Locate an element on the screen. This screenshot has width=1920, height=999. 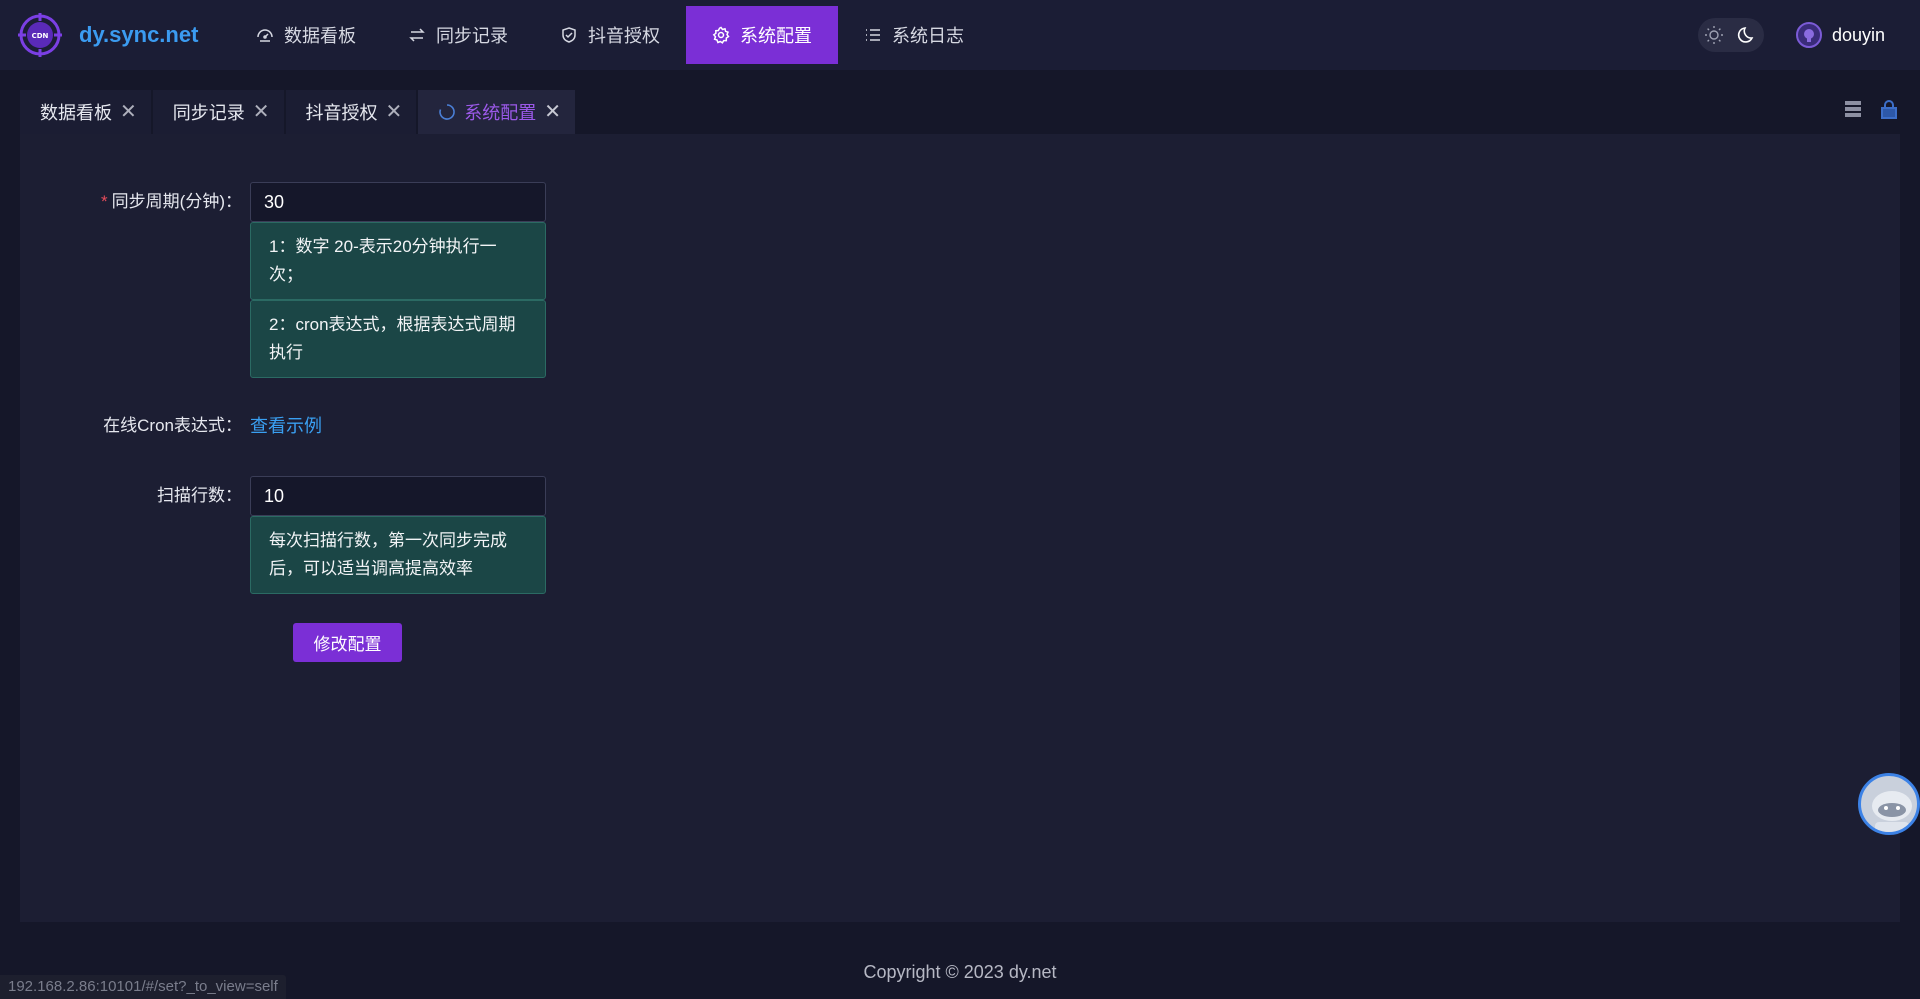
nav-label: 数据看板 is located at coordinates (320, 36).